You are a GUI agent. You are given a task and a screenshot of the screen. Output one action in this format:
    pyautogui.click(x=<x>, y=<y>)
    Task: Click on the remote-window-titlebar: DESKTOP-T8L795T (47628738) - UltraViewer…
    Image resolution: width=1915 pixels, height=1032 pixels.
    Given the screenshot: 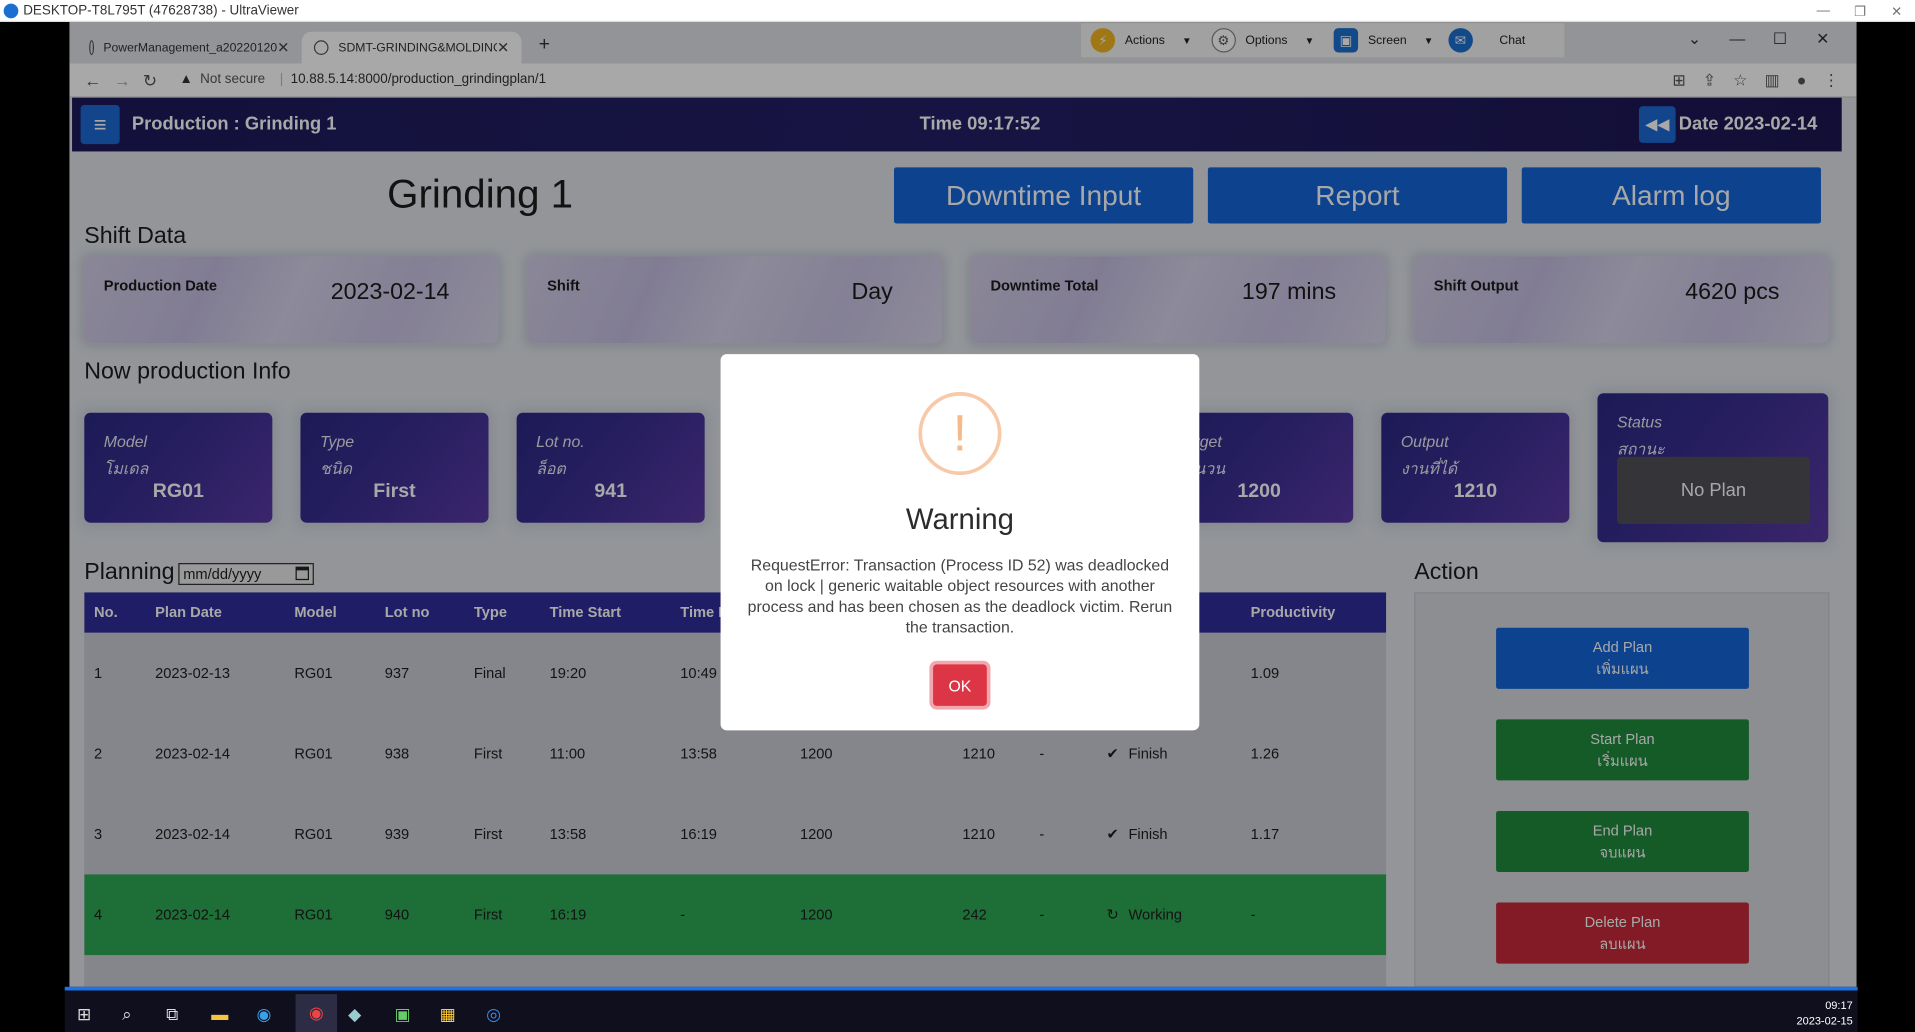 What is the action you would take?
    pyautogui.click(x=957, y=11)
    